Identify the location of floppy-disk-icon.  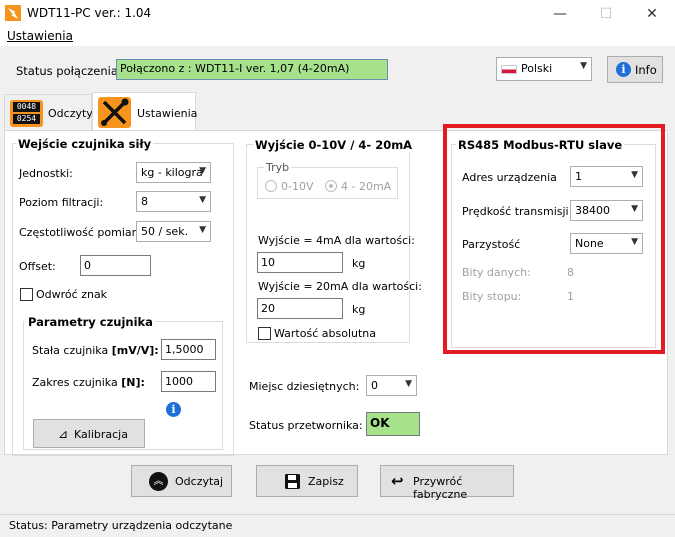
(292, 481).